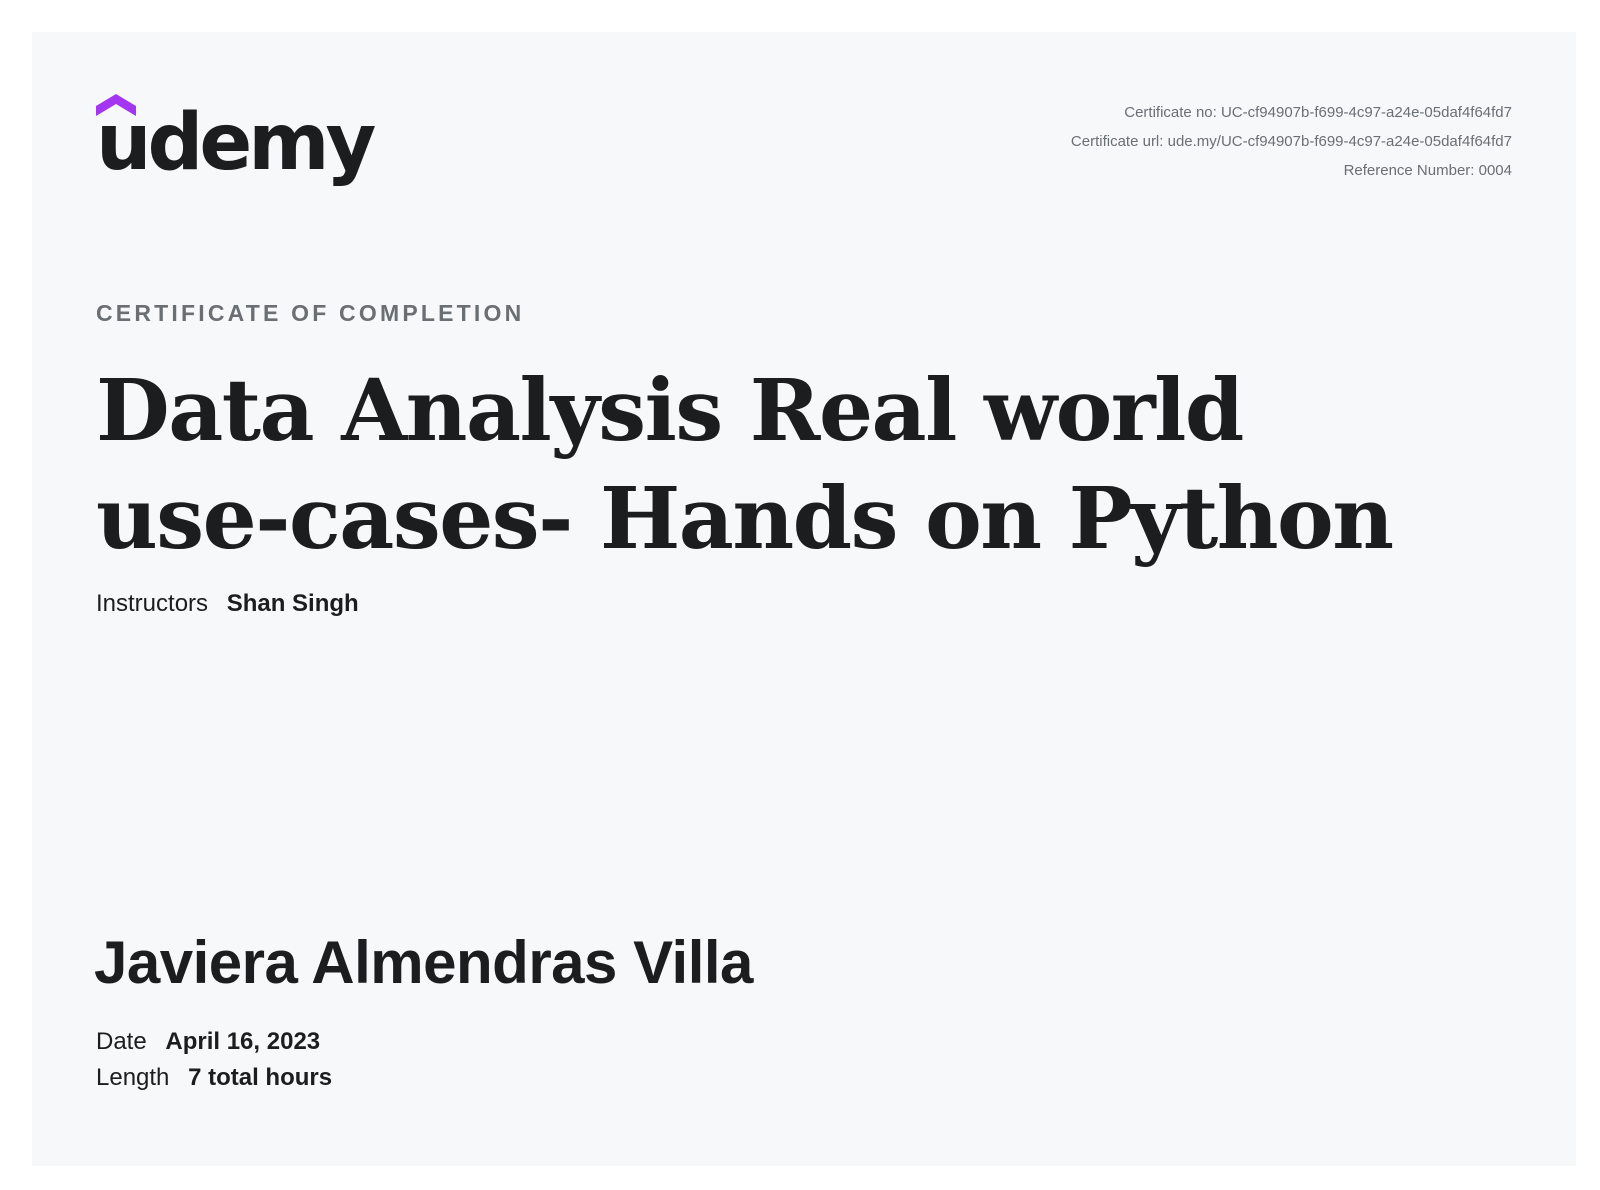 The height and width of the screenshot is (1190, 1600). What do you see at coordinates (121, 1041) in the screenshot?
I see `date-label: Date` at bounding box center [121, 1041].